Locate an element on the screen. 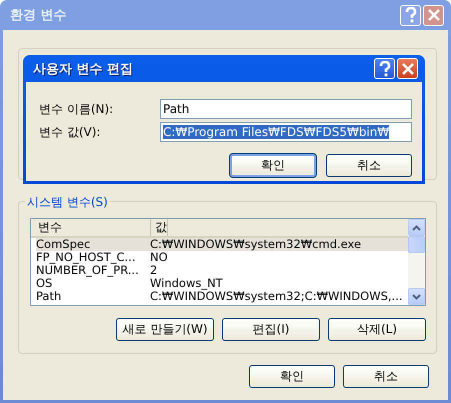 The image size is (451, 403). input-field: C:₩Program Files₩FDS₩FDS5₩bin₩ is located at coordinates (286, 132).